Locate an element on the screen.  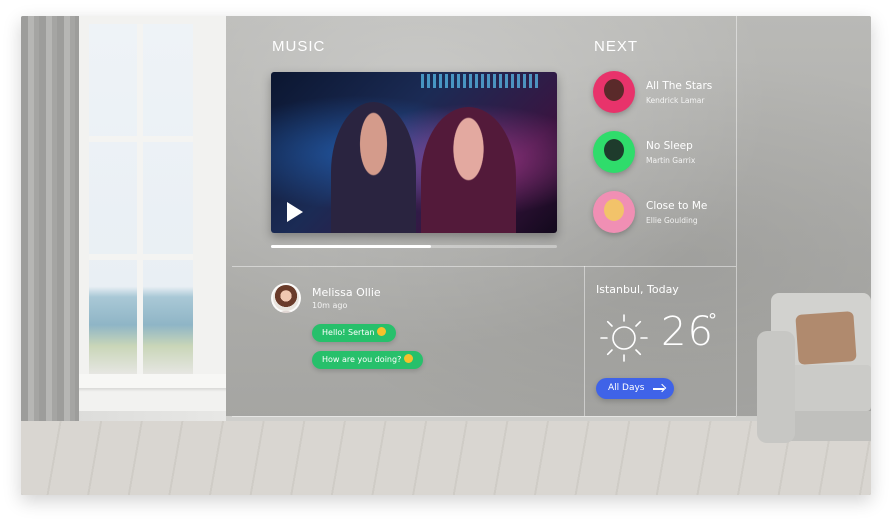
next-title: NEXT is located at coordinates (616, 46).